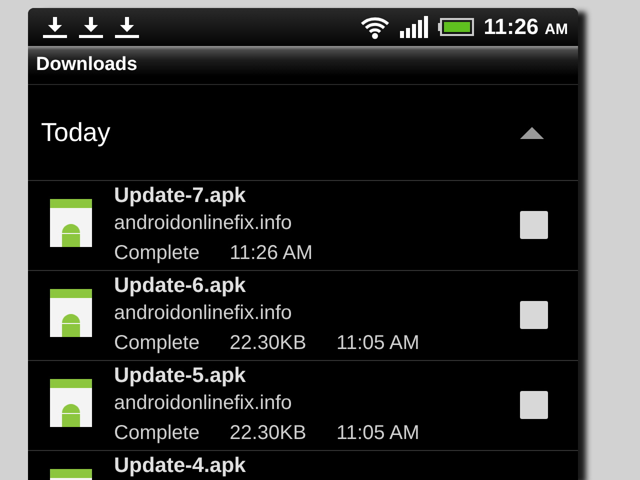 The image size is (640, 480). I want to click on battery-icon, so click(456, 27).